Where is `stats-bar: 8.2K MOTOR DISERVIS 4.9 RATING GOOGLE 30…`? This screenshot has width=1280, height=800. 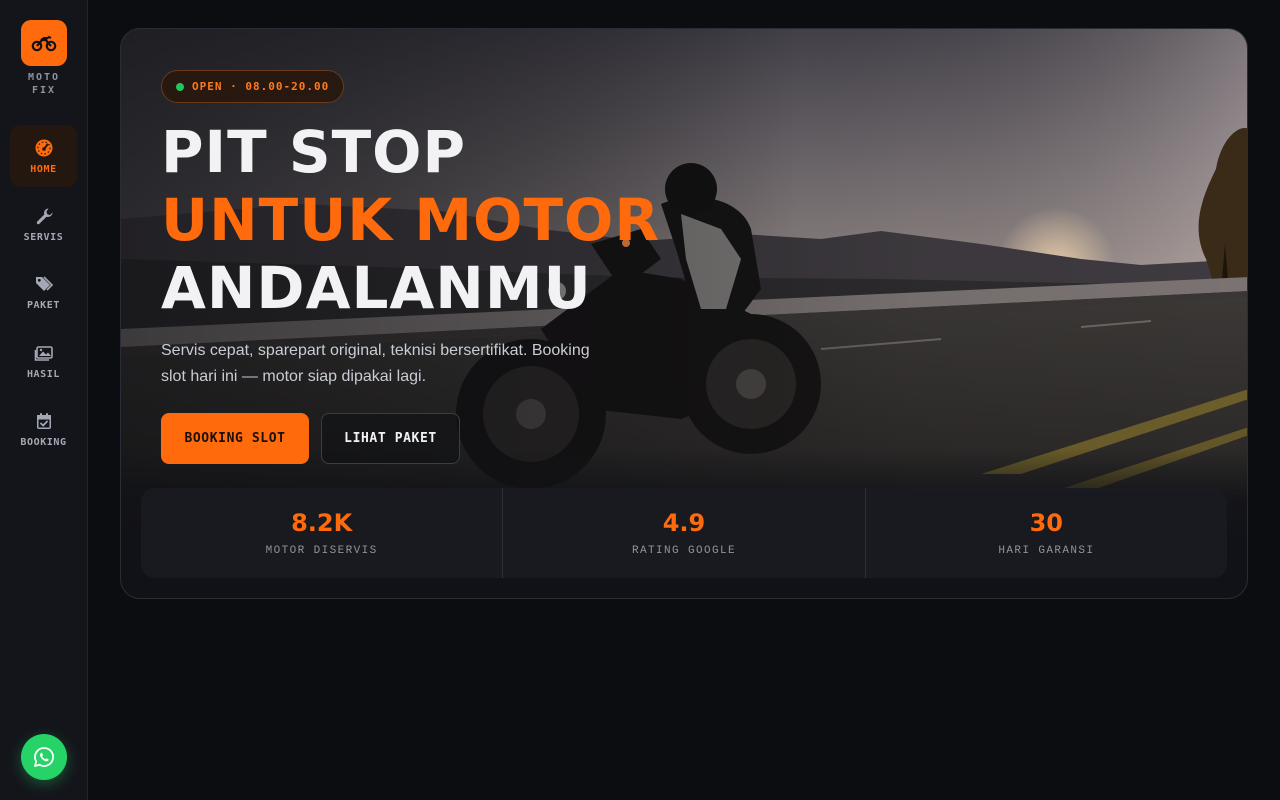 stats-bar: 8.2K MOTOR DISERVIS 4.9 RATING GOOGLE 30… is located at coordinates (684, 533).